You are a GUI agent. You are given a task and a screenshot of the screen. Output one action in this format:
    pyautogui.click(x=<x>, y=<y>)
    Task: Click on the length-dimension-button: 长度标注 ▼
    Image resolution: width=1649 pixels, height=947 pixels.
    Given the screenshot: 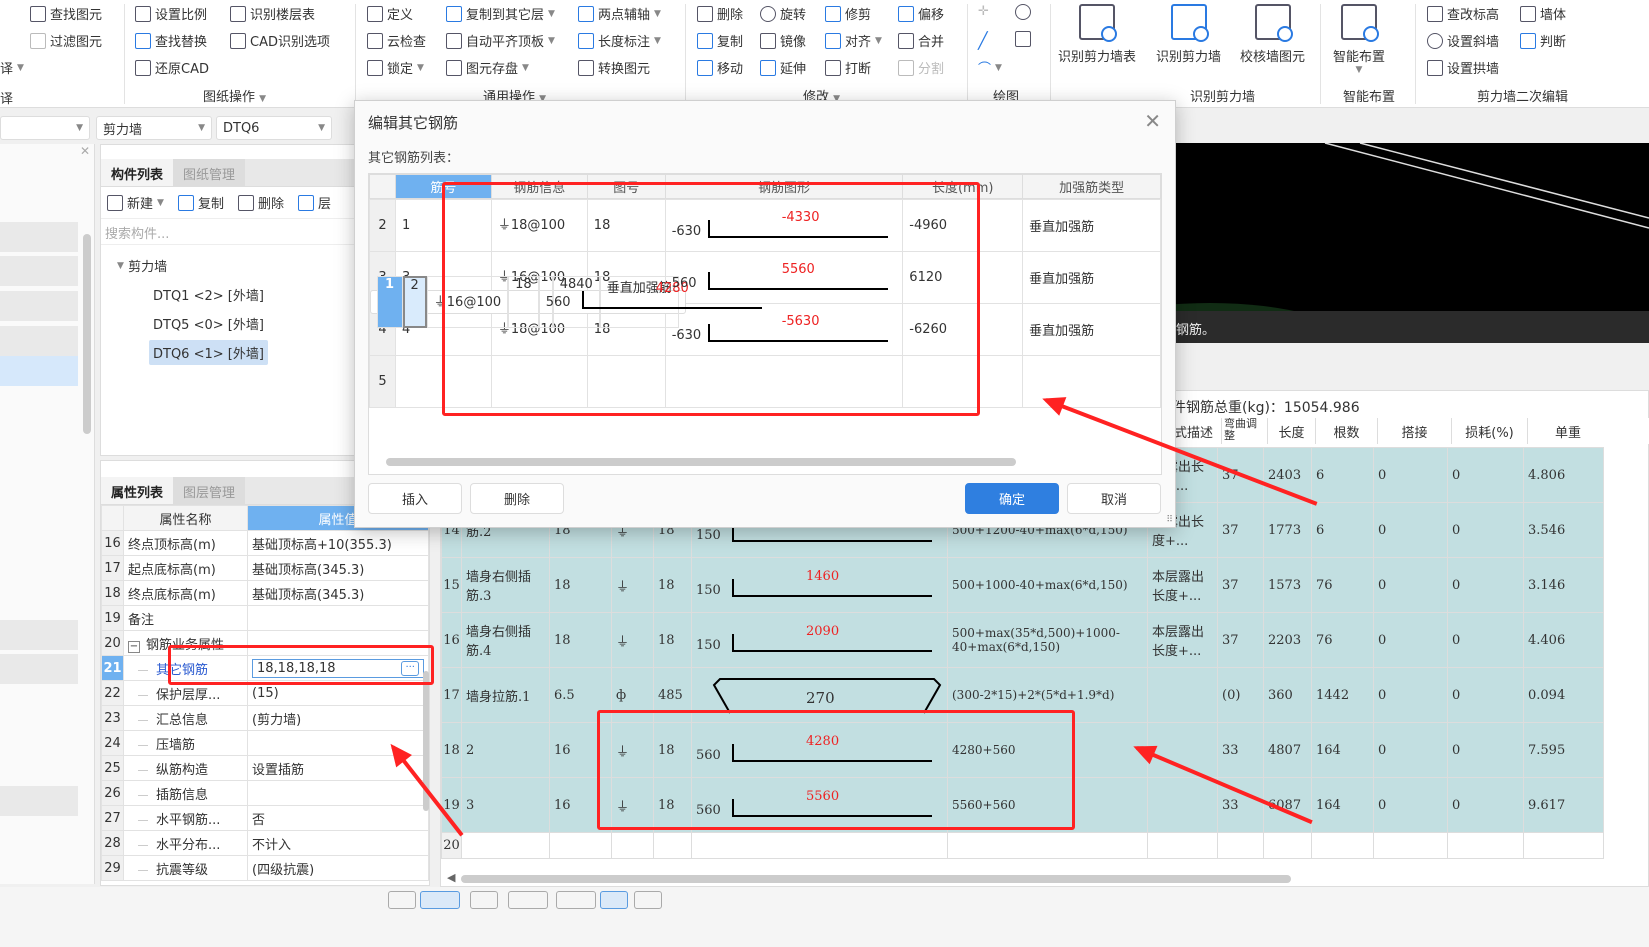 What is the action you would take?
    pyautogui.click(x=619, y=40)
    